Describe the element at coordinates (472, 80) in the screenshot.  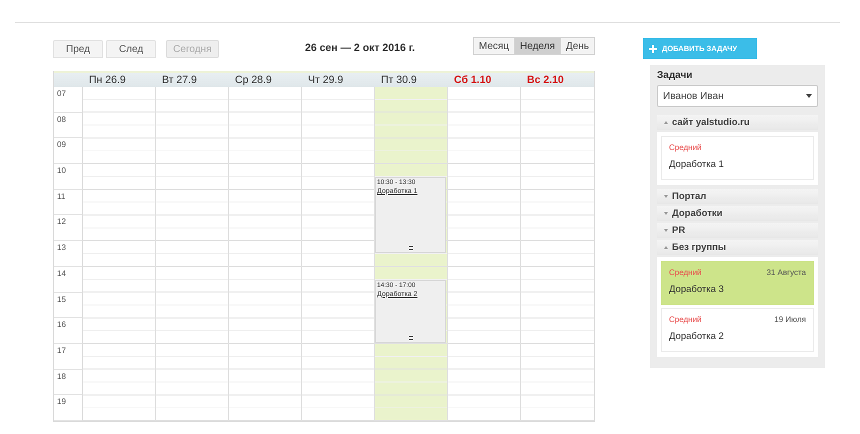
I see `day-header: Сб 1.10` at that location.